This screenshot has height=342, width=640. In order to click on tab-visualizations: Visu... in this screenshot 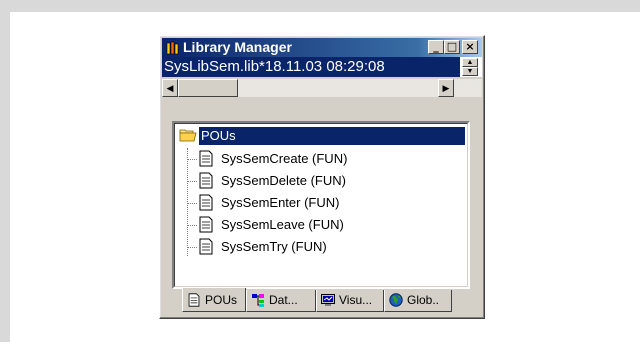, I will do `click(350, 301)`.